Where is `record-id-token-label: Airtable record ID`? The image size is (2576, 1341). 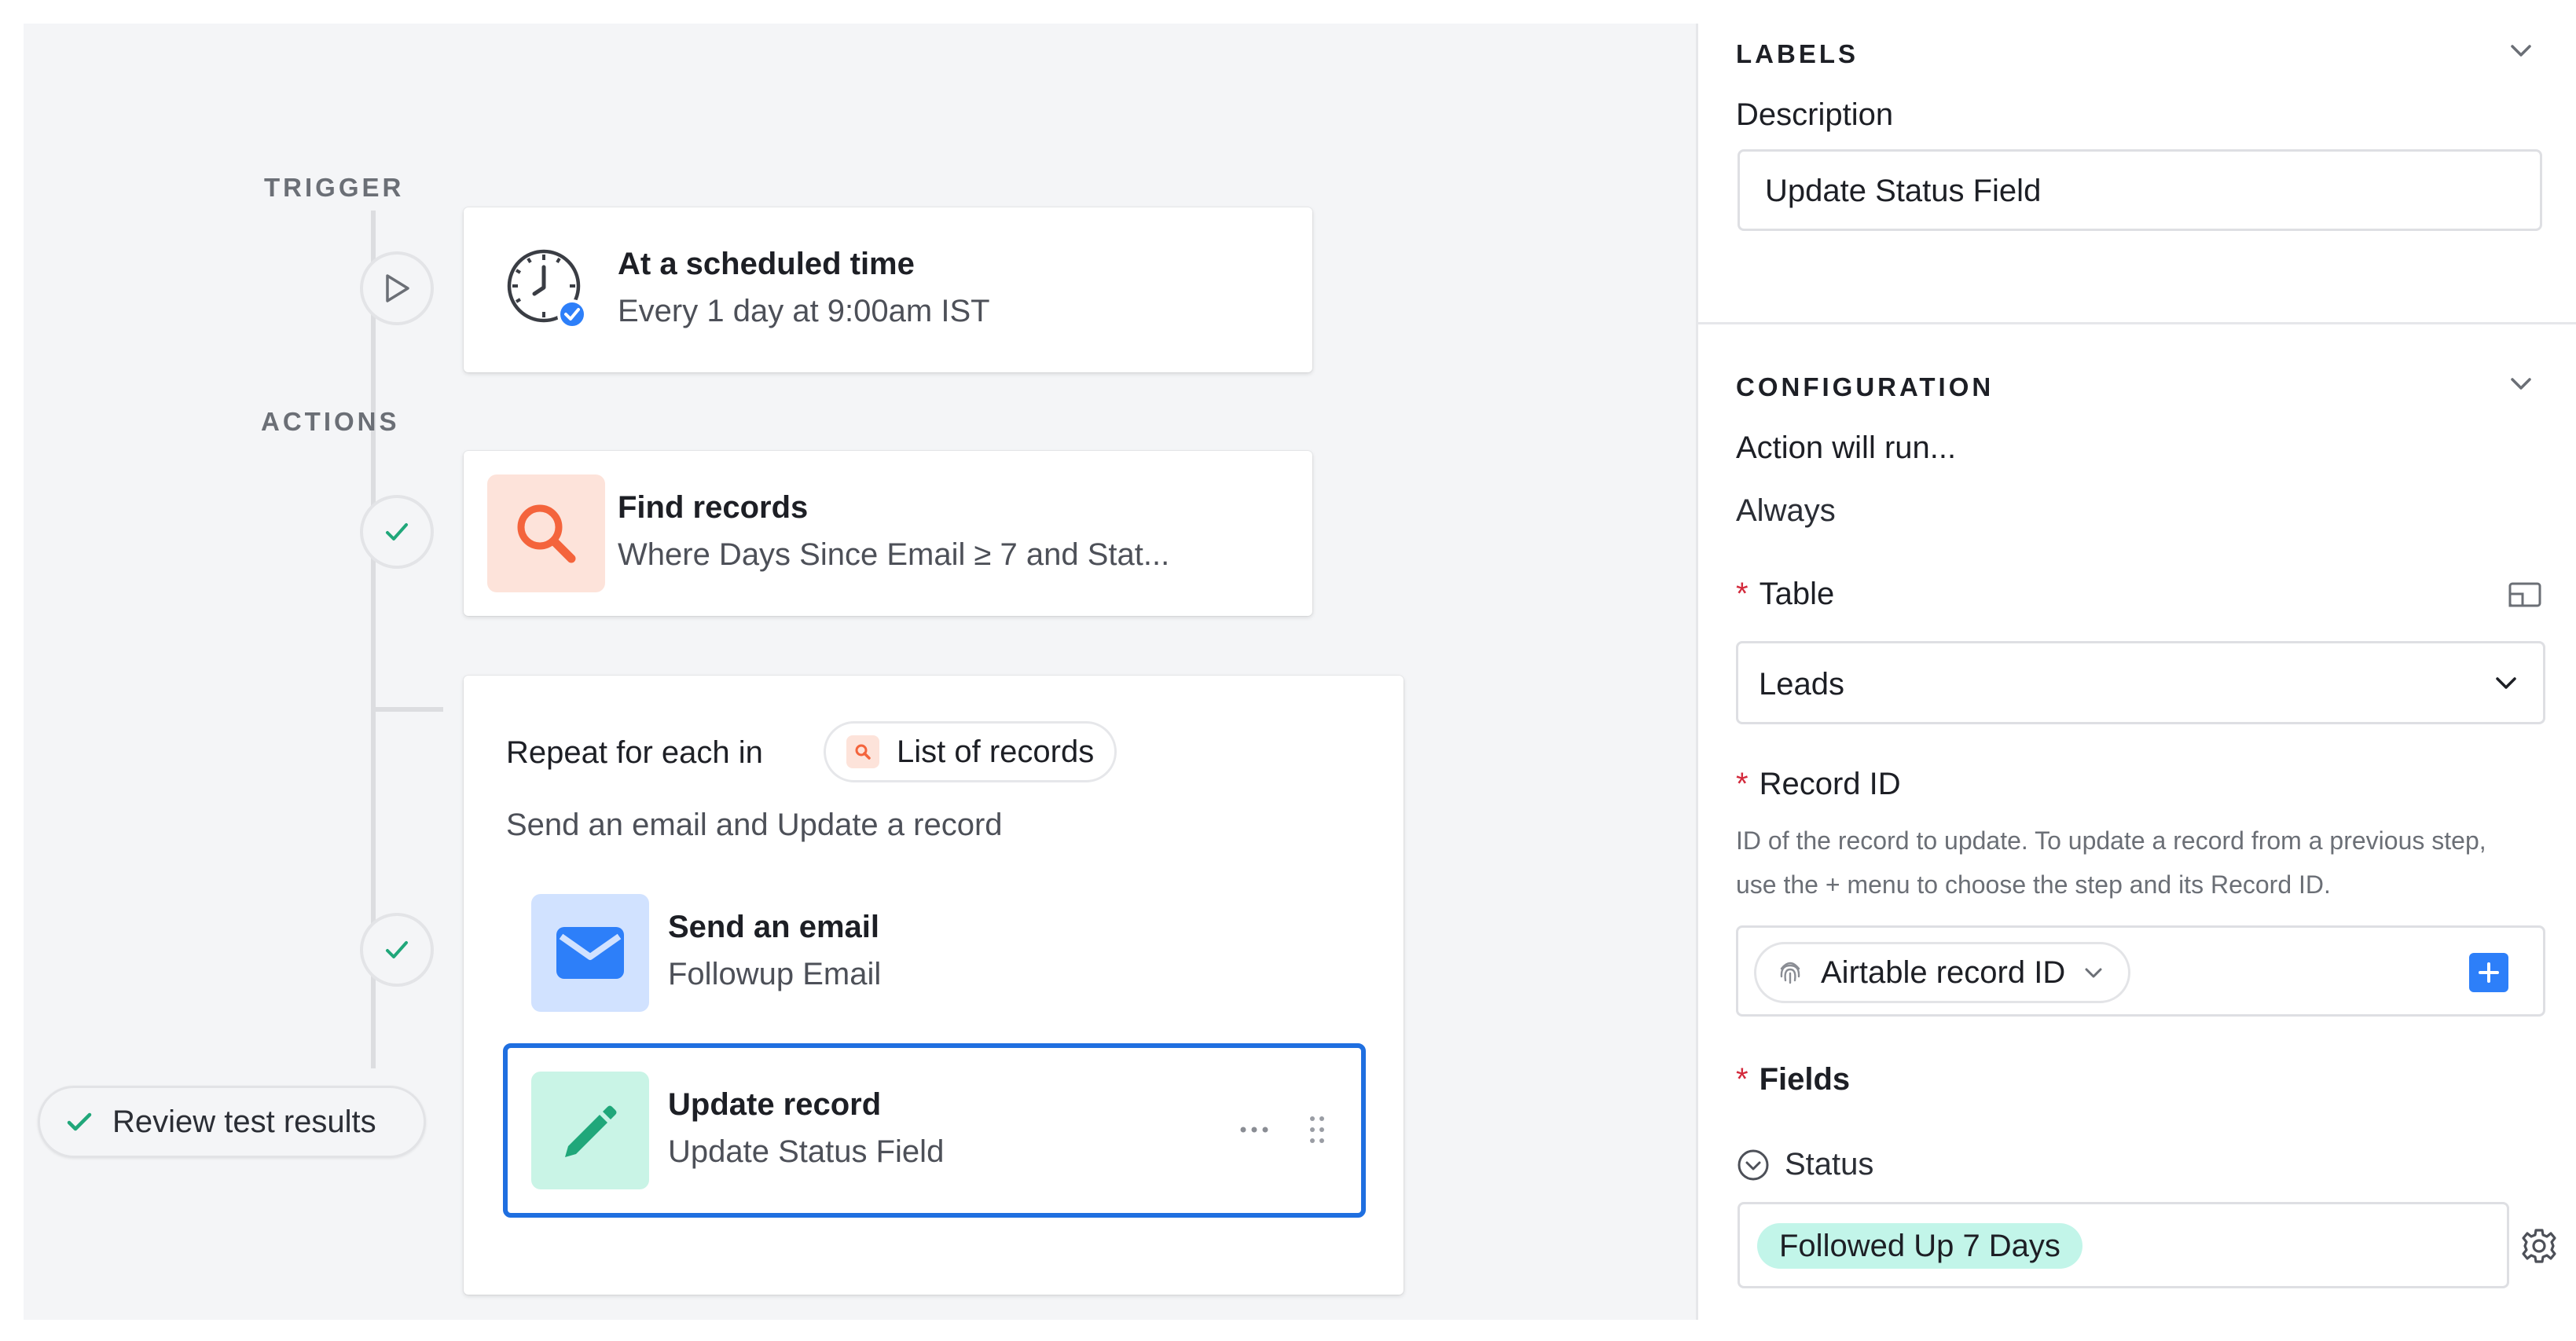 record-id-token-label: Airtable record ID is located at coordinates (1944, 972).